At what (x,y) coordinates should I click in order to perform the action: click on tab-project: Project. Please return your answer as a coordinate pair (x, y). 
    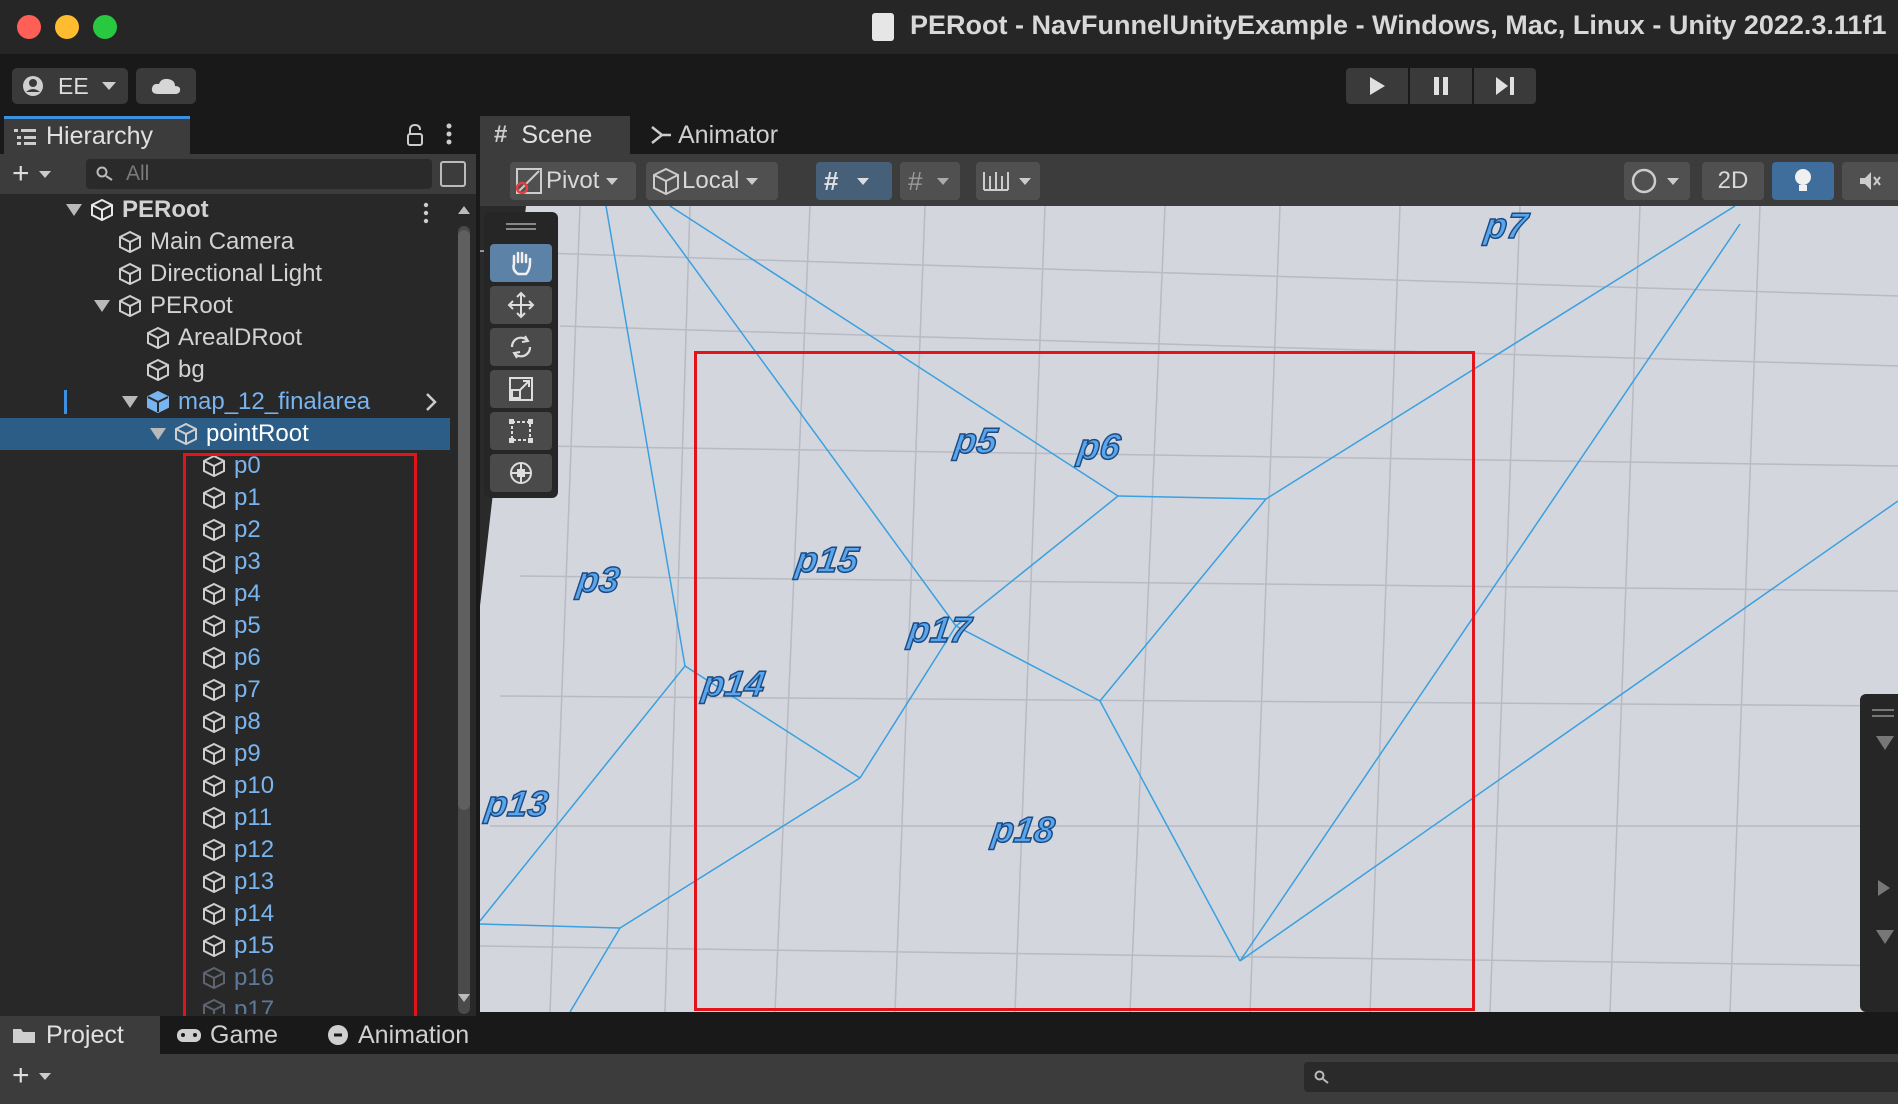
    Looking at the image, I should click on (80, 1035).